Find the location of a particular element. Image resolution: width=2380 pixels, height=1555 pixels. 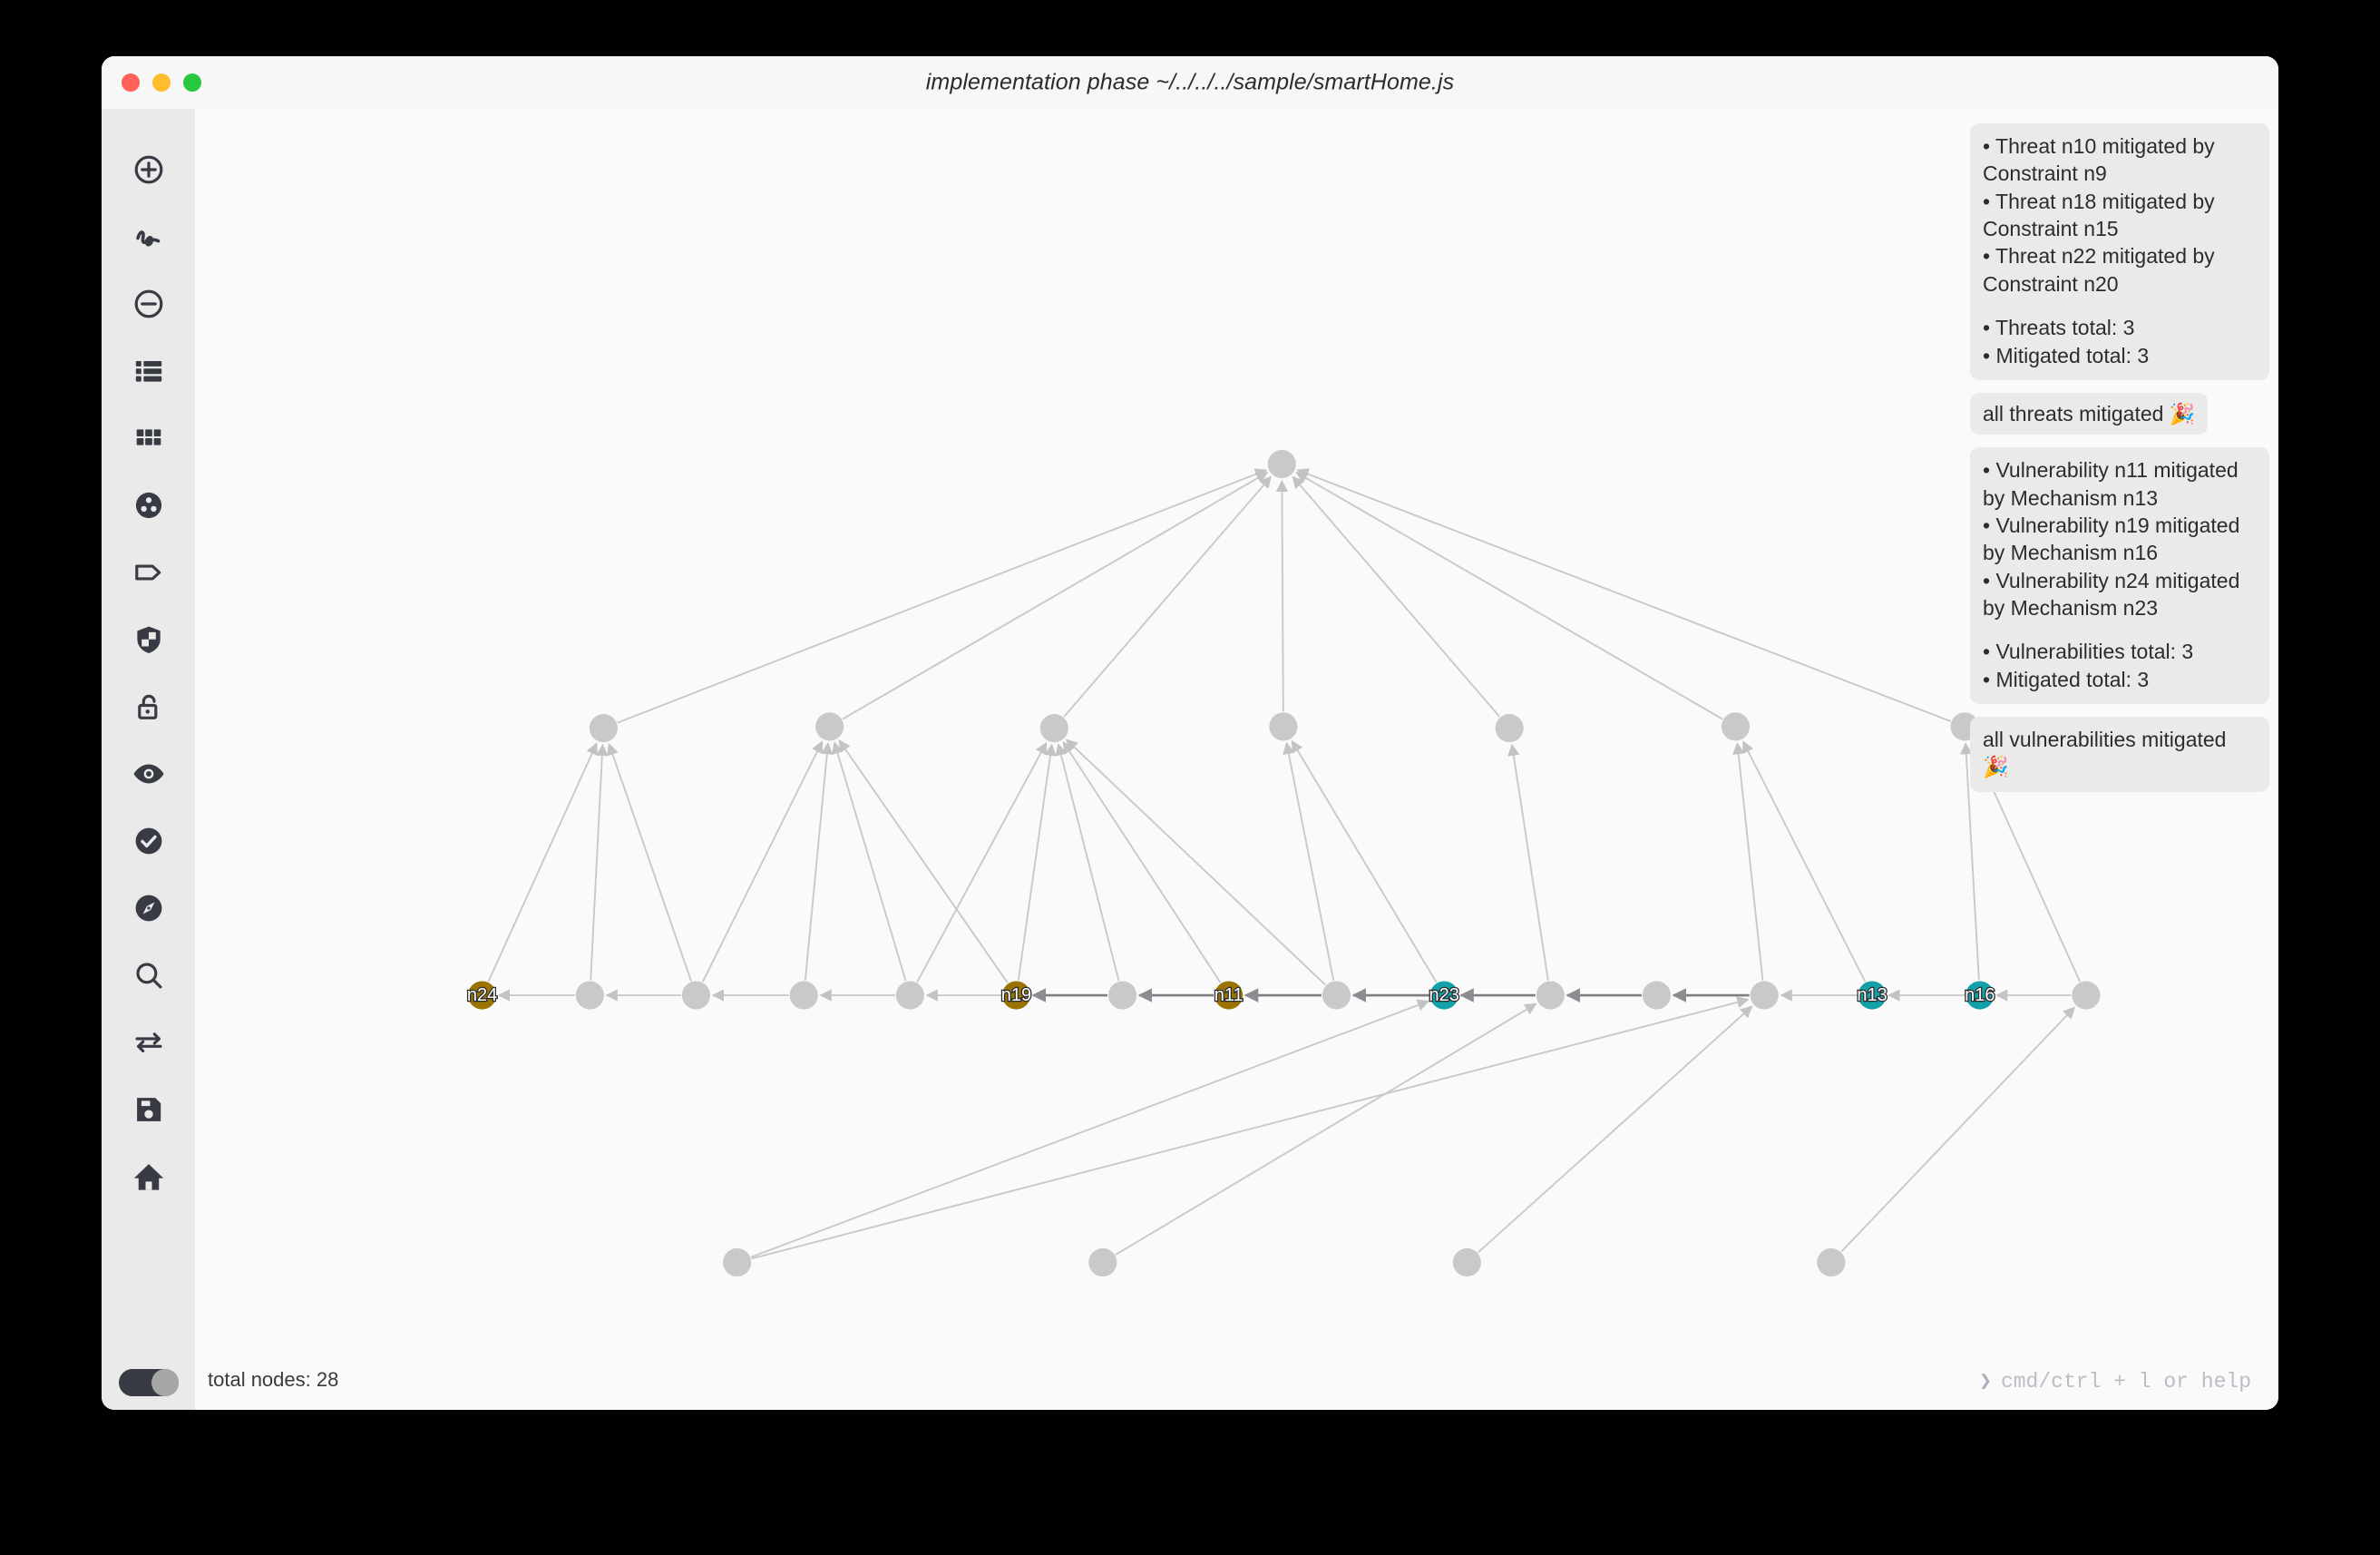

message-line: • Threat n18 mitigated by Constraint n15 is located at coordinates (2099, 215).